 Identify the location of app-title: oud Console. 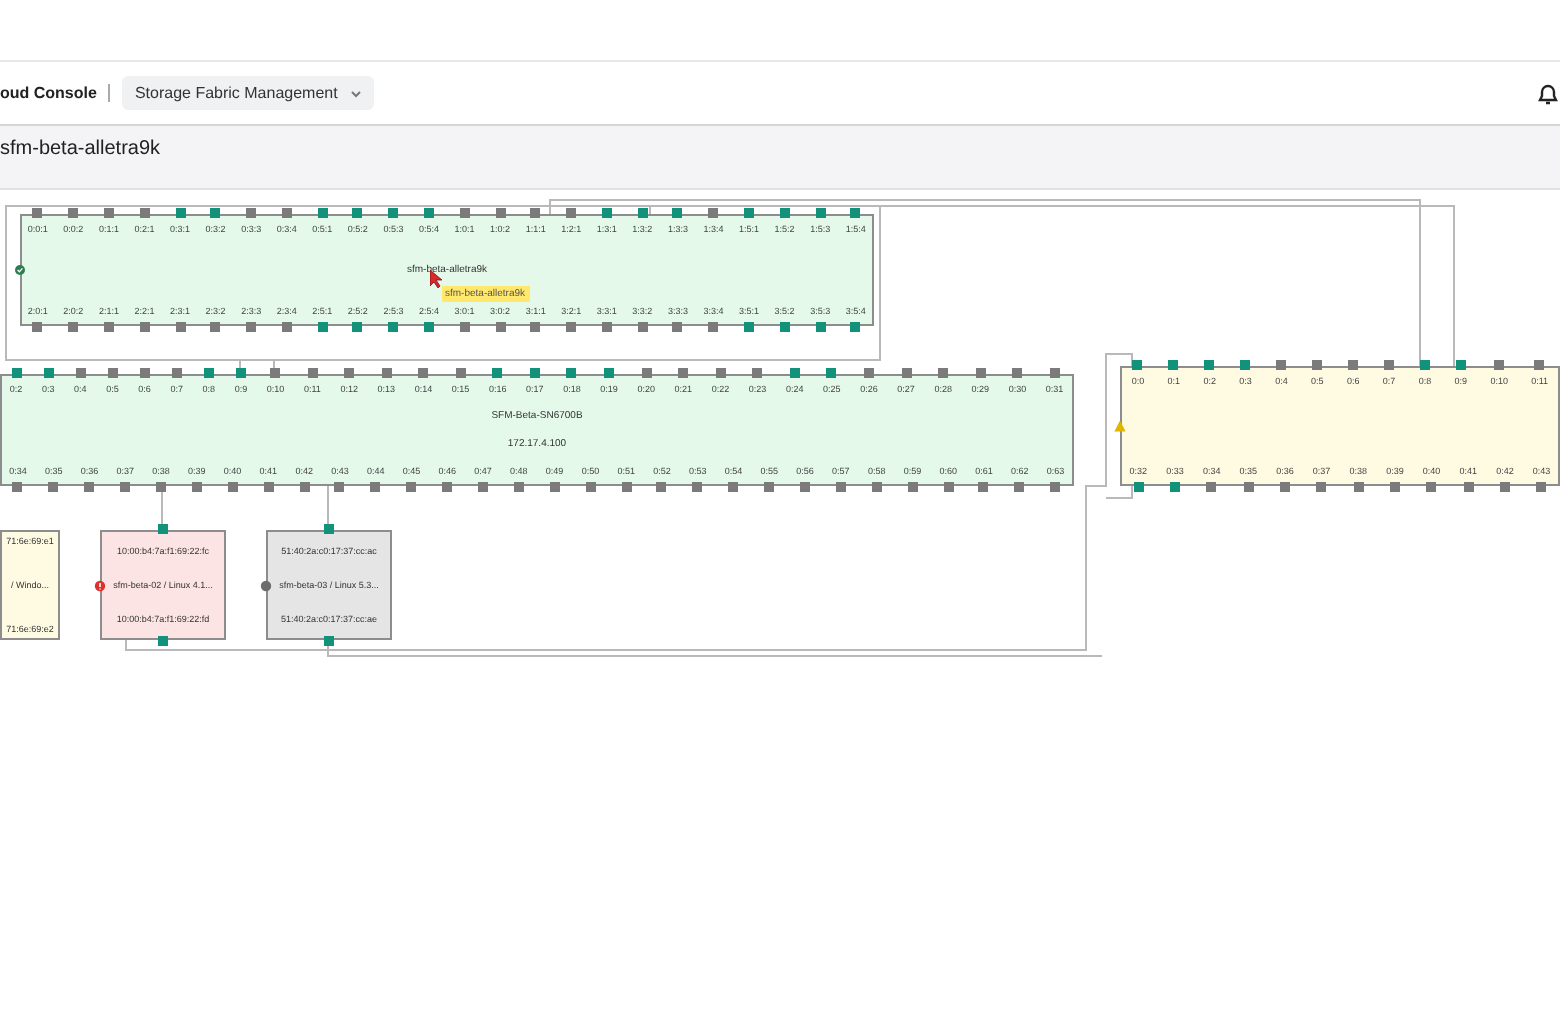
(48, 93).